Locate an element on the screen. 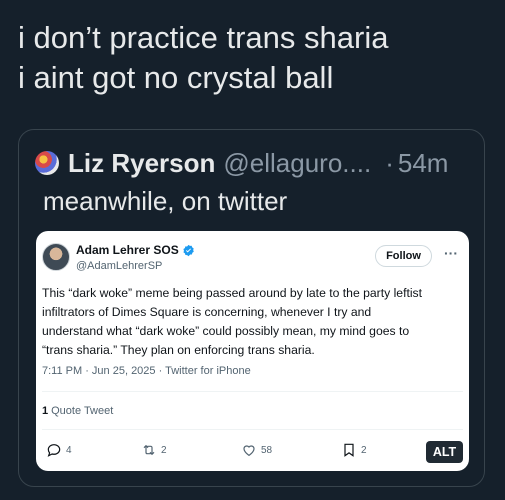 The image size is (505, 500). quote-count-number: 1 is located at coordinates (45, 411).